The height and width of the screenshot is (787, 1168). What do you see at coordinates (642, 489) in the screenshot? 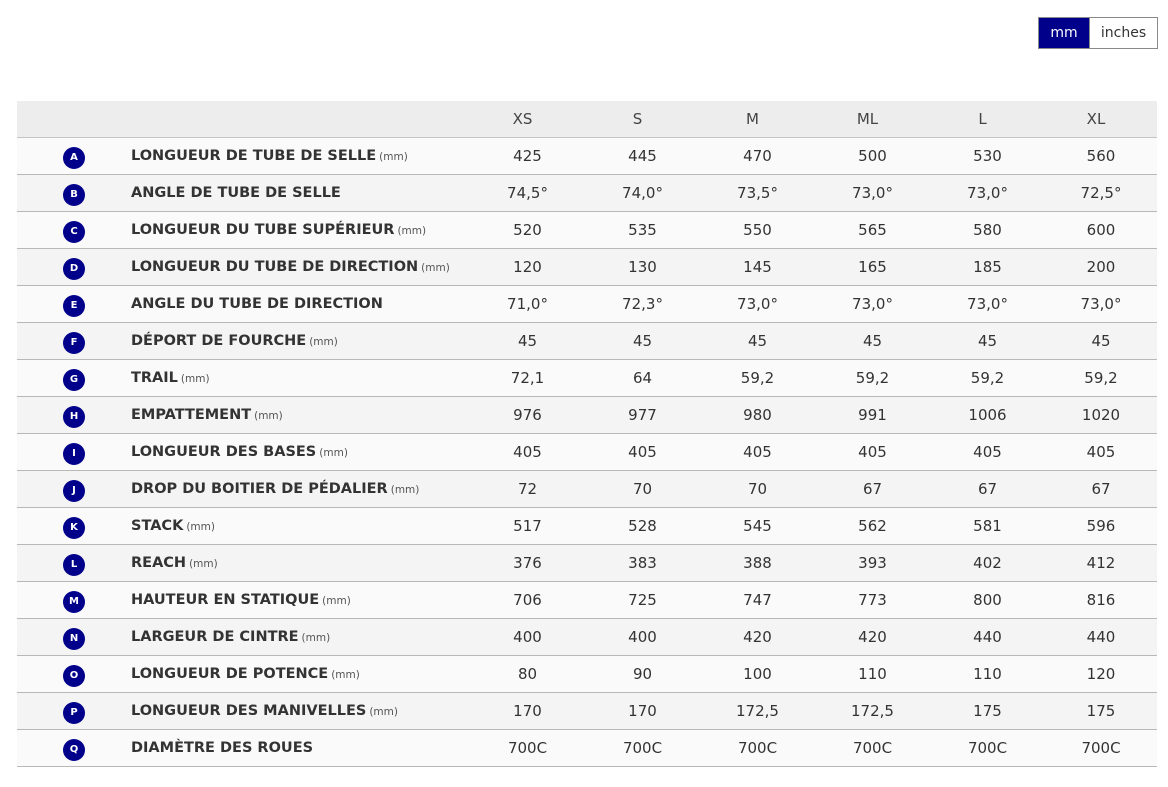
I see `value-cell-s: 70` at bounding box center [642, 489].